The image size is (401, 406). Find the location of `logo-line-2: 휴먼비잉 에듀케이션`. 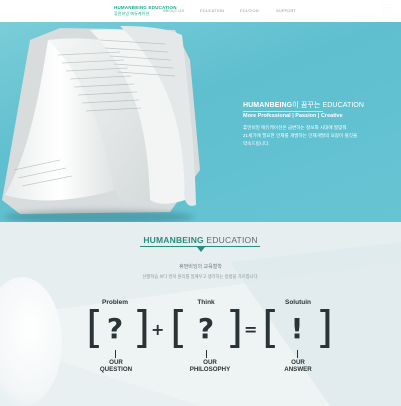

logo-line-2: 휴먼비잉 에듀케이션 is located at coordinates (132, 13).